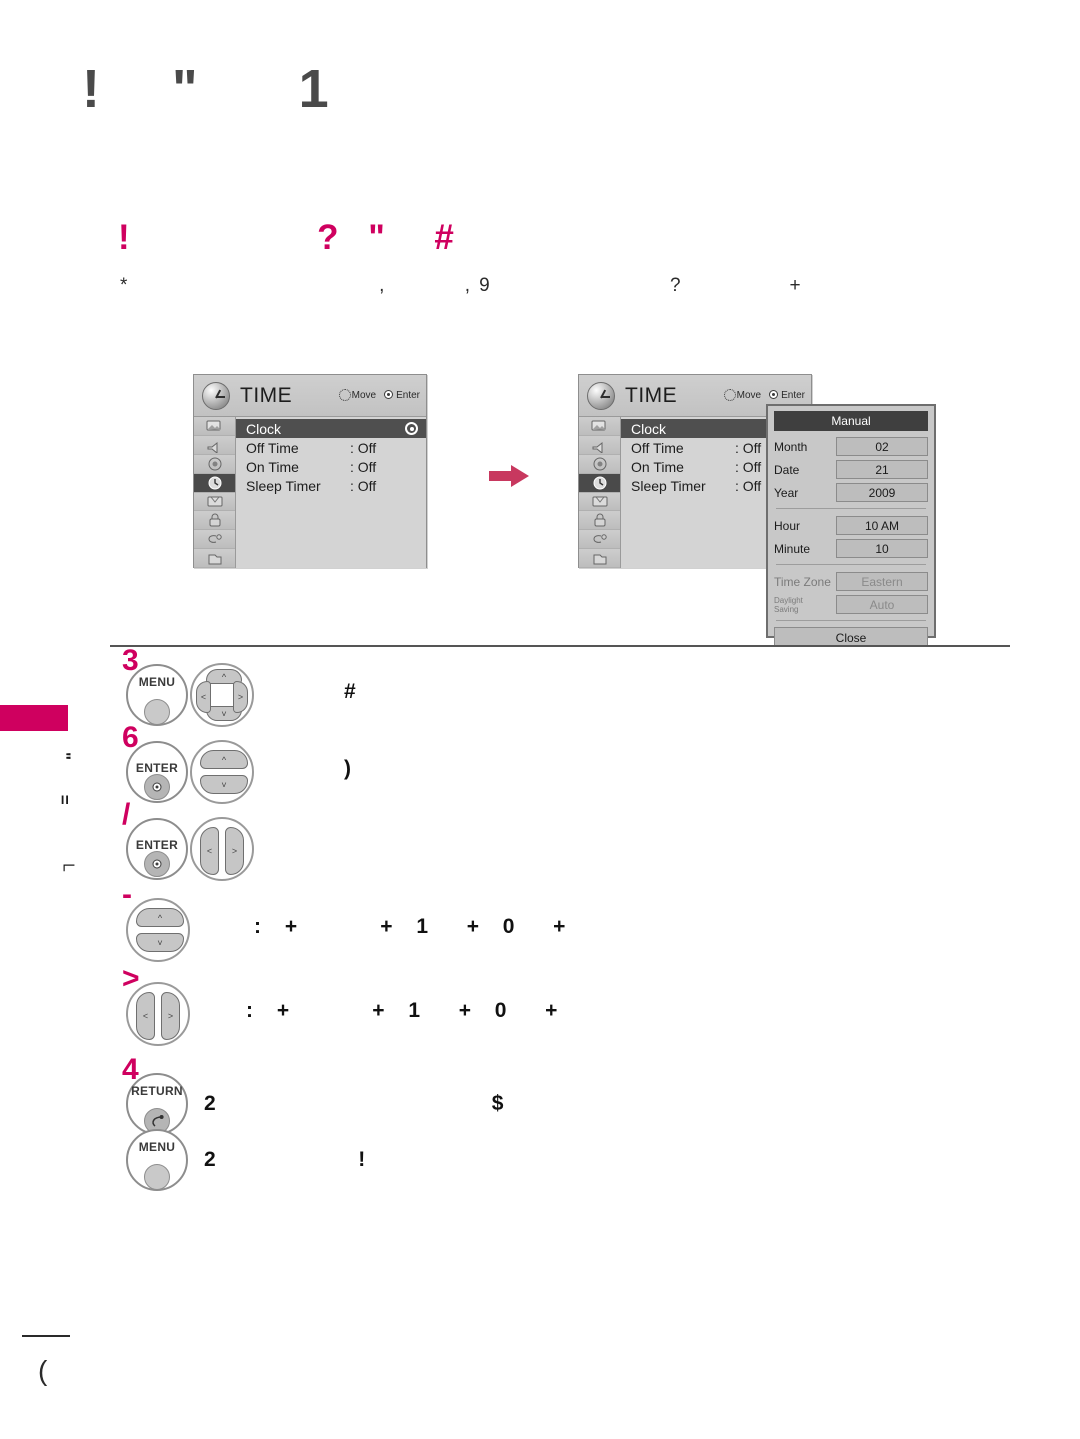 This screenshot has width=1080, height=1439. What do you see at coordinates (379, 394) in the screenshot?
I see `osd-nav-hints: Move Enter` at bounding box center [379, 394].